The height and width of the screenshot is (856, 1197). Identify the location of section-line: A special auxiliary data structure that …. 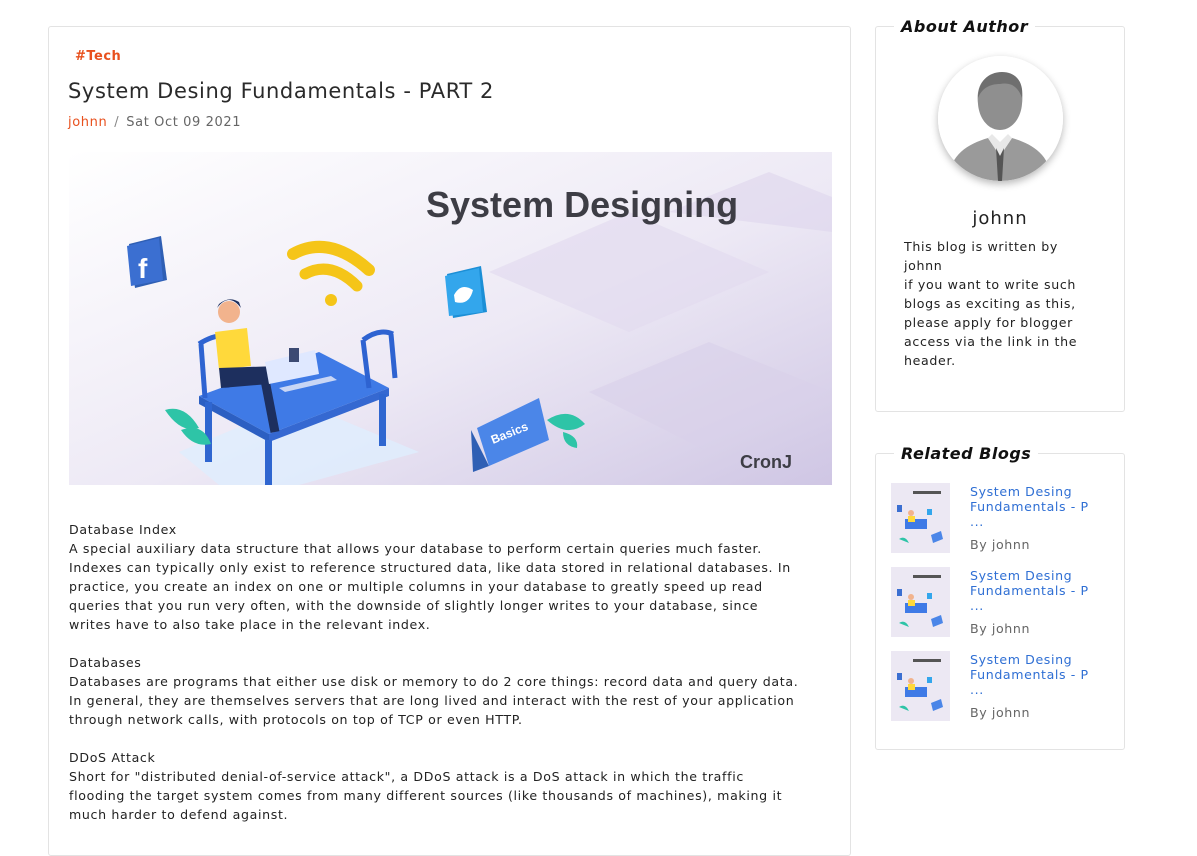
(415, 548).